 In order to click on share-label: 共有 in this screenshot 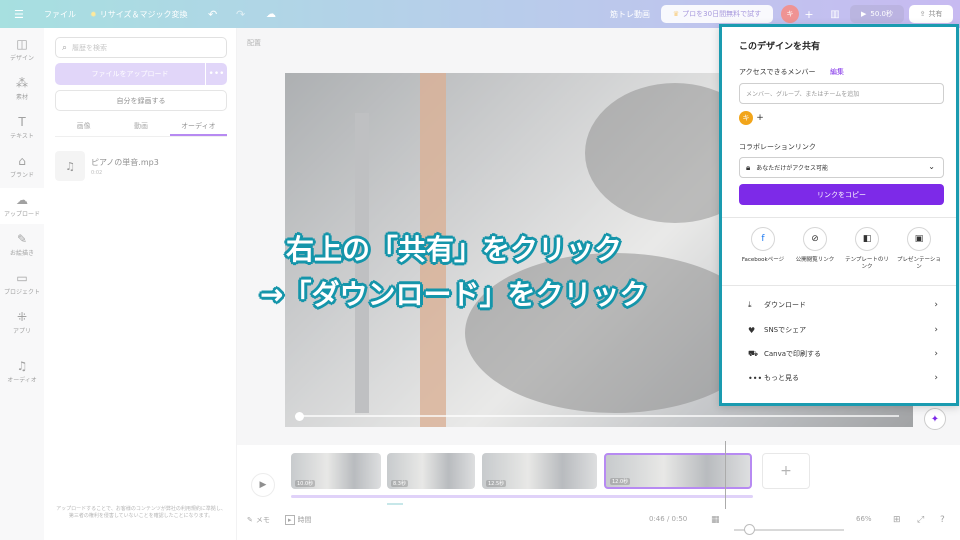, I will do `click(935, 14)`.